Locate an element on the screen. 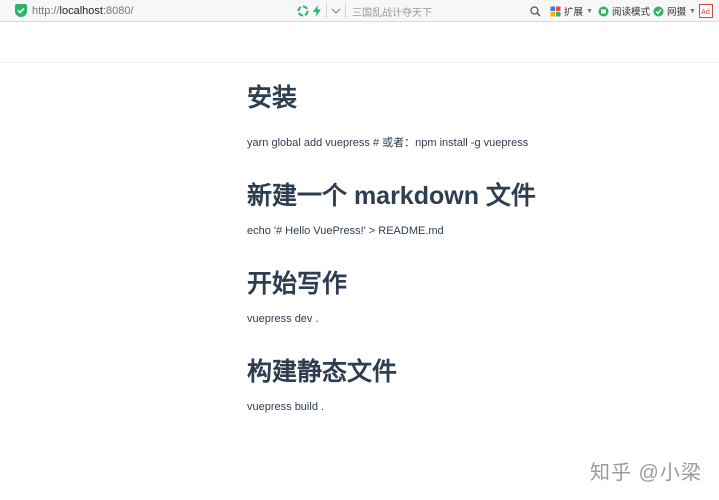  site-navbar is located at coordinates (359, 42).